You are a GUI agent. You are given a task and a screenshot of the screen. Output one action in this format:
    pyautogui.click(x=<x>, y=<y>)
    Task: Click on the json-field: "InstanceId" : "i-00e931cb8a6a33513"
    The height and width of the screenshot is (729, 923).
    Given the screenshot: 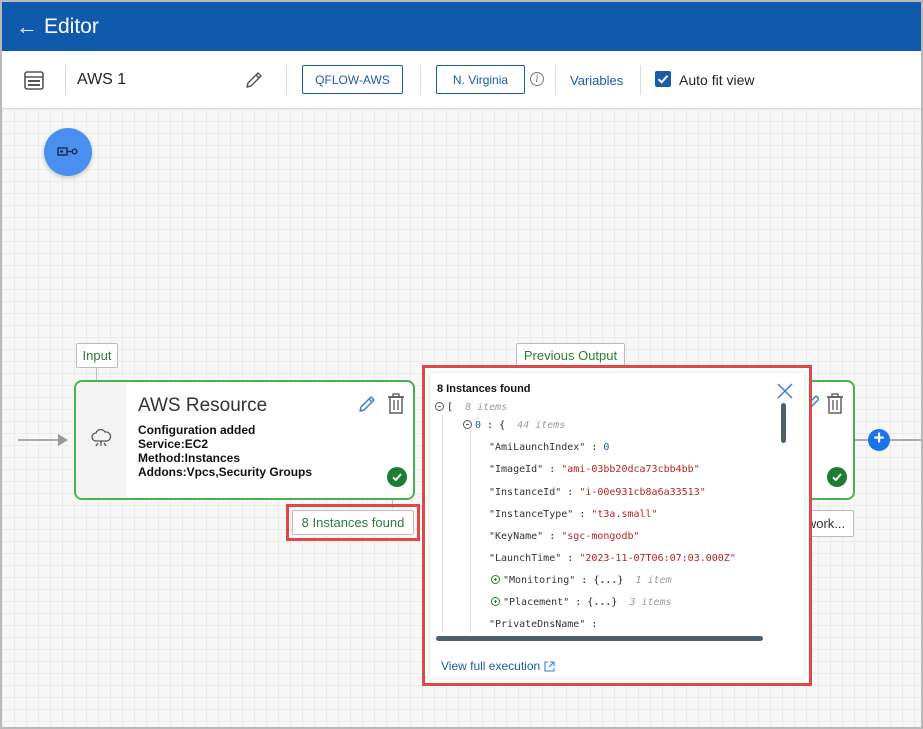 What is the action you would take?
    pyautogui.click(x=597, y=492)
    